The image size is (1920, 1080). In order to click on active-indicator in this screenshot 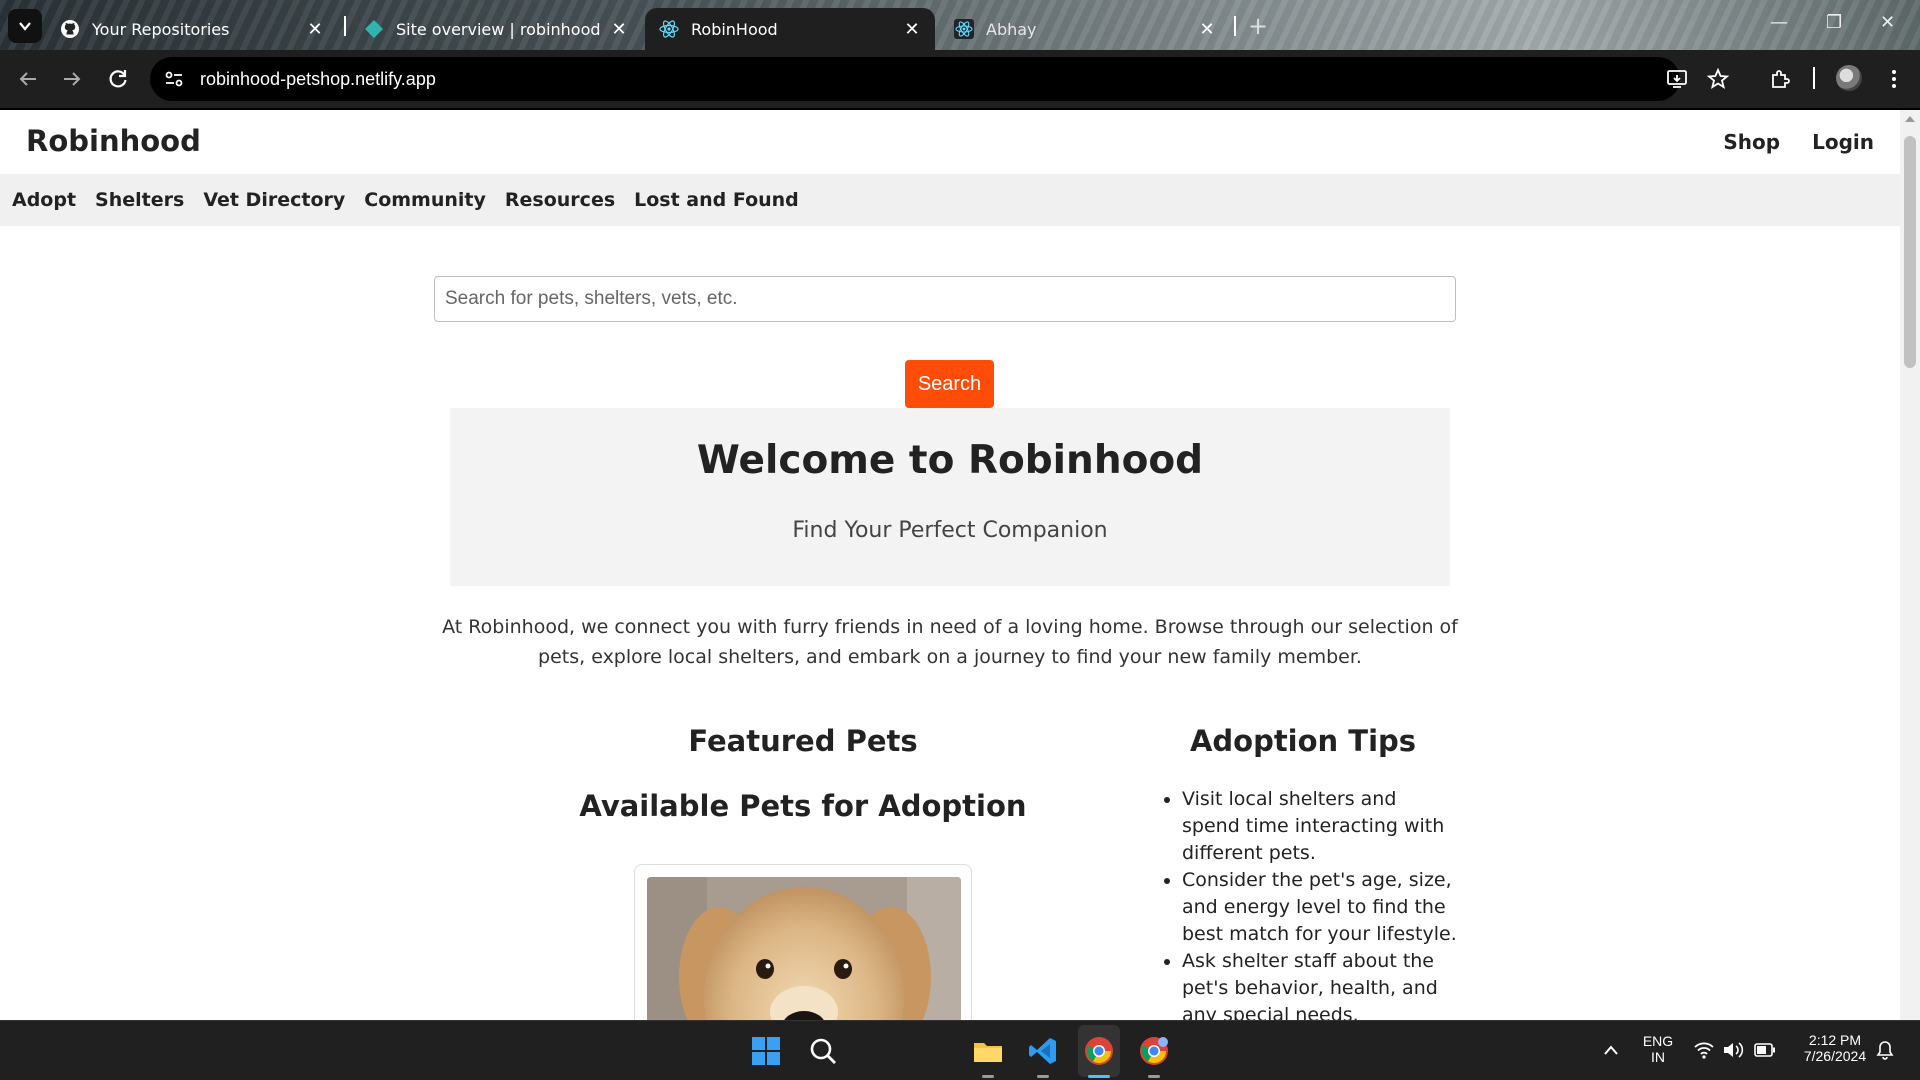, I will do `click(1099, 1076)`.